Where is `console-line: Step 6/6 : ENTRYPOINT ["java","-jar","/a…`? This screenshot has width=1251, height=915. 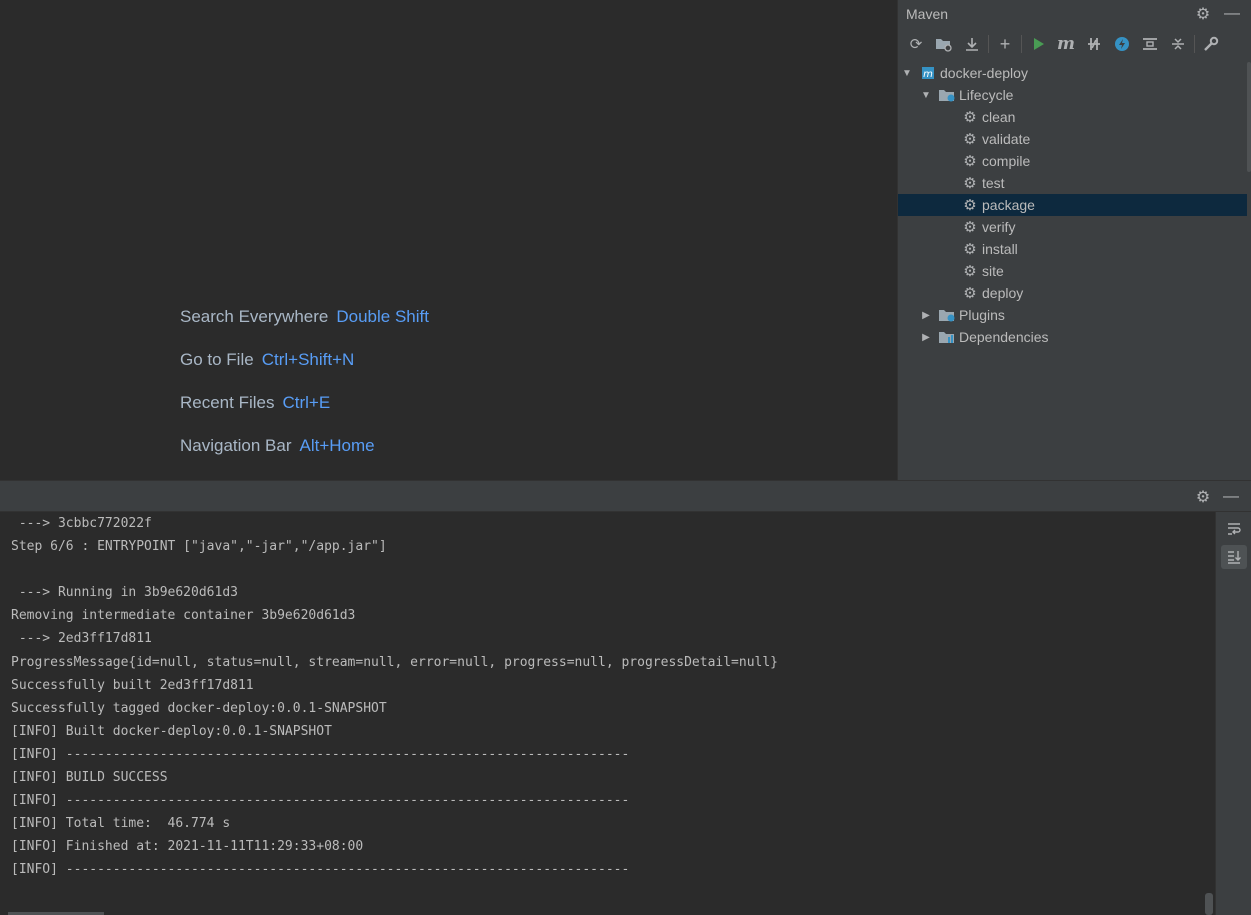 console-line: Step 6/6 : ENTRYPOINT ["java","-jar","/a… is located at coordinates (199, 547).